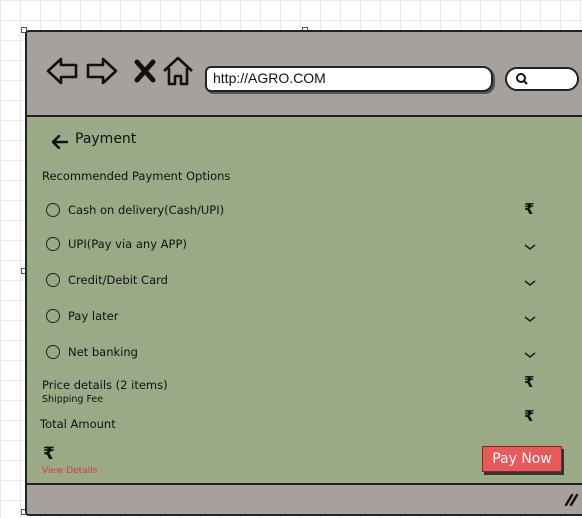 This screenshot has width=582, height=518. I want to click on section-label: Recommended Payment Options, so click(136, 176).